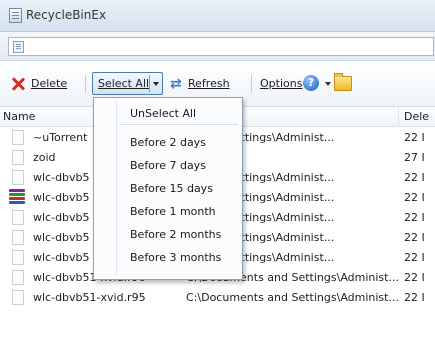 This screenshot has width=435, height=340. I want to click on menu-item-before-2-months: Before 2 months, so click(175, 234).